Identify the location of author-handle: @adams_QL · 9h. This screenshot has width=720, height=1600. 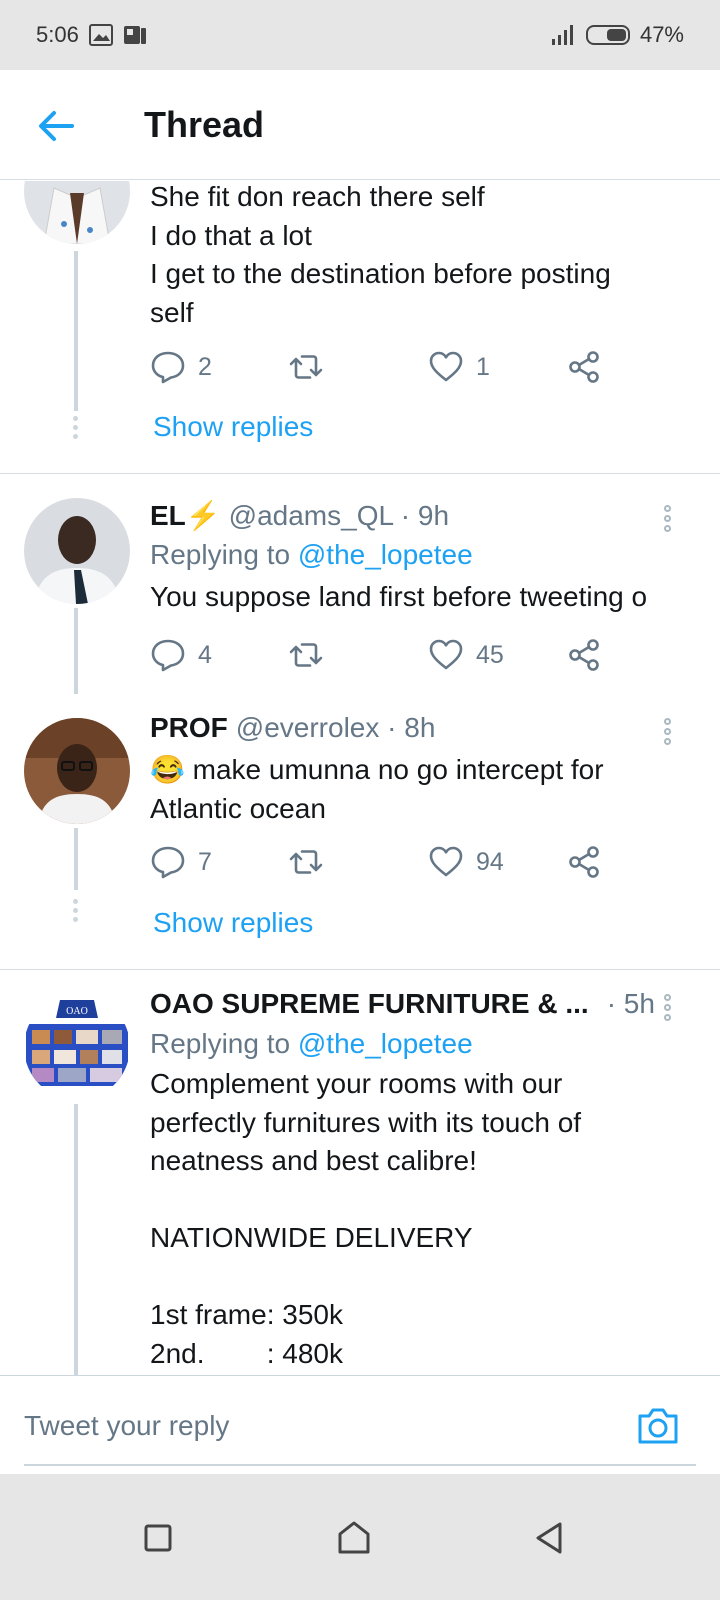
(339, 516).